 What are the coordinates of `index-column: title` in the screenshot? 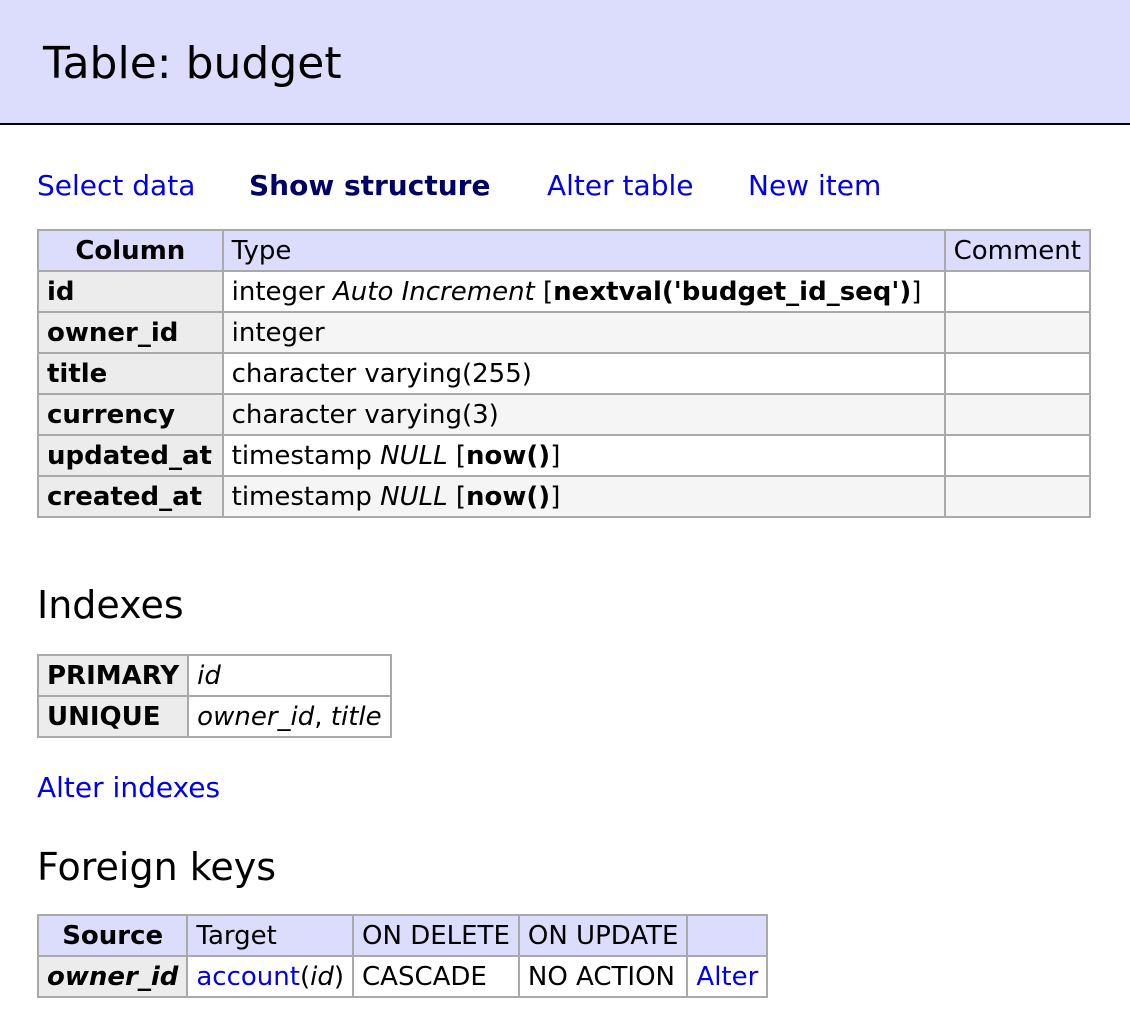 It's located at (356, 716).